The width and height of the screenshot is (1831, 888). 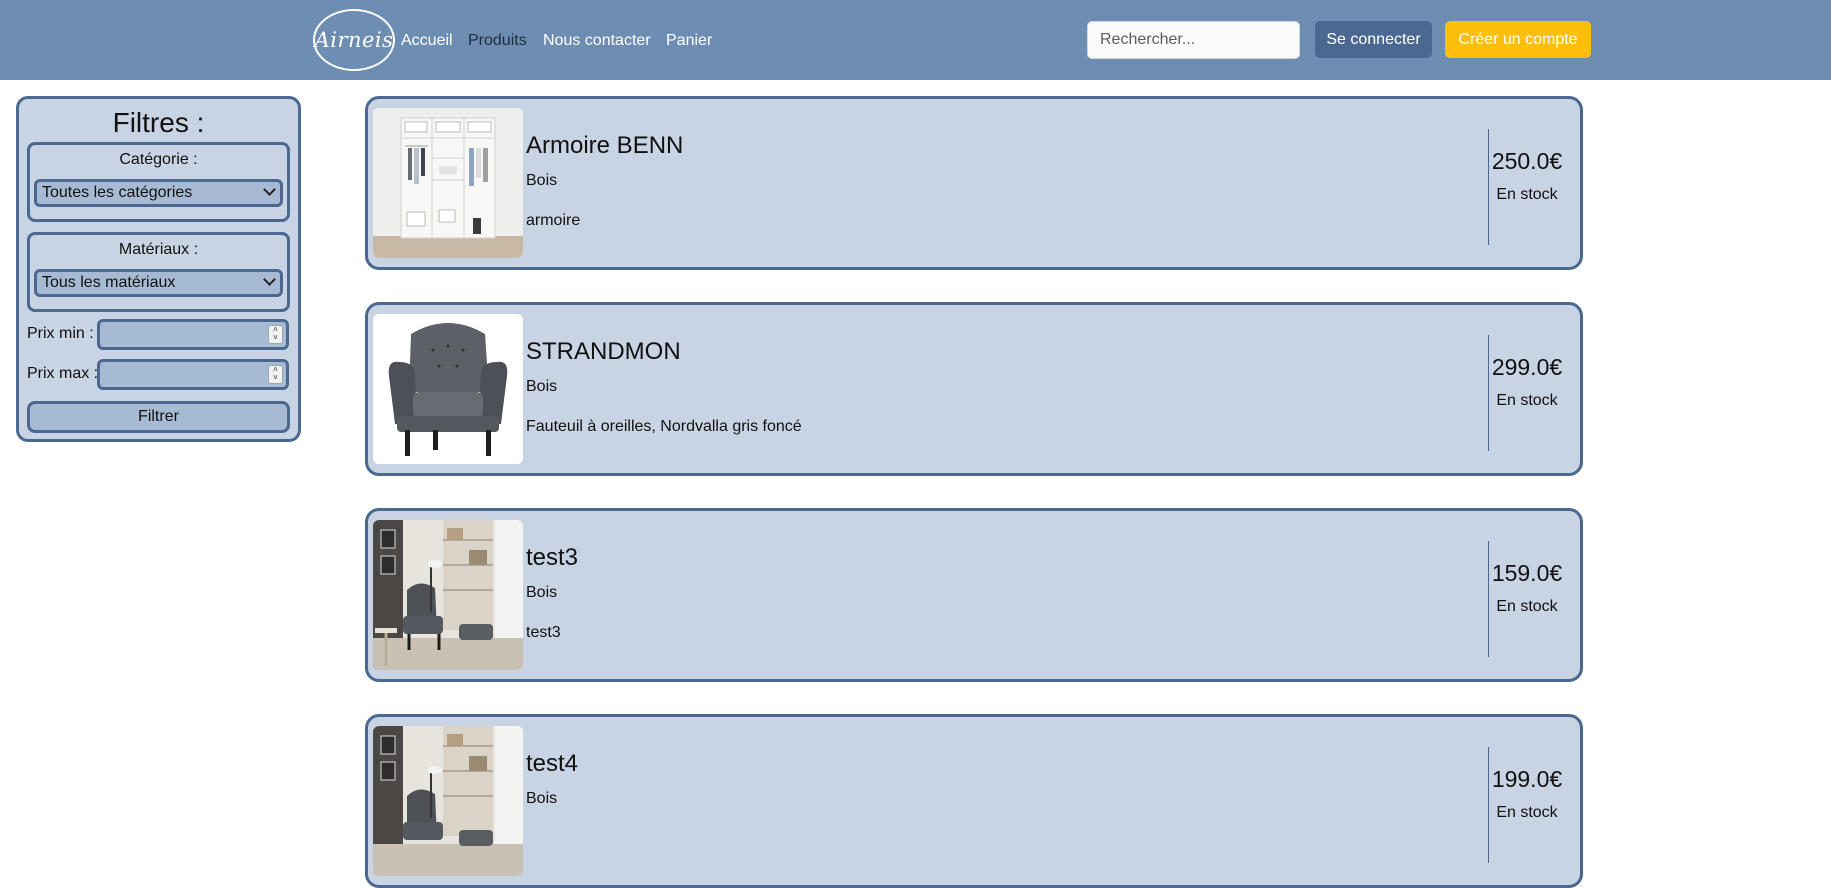 I want to click on product-price: 299.0€, so click(x=1527, y=367).